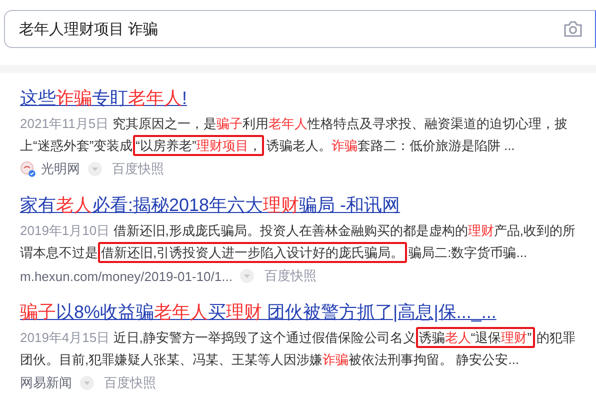 This screenshot has height=406, width=596. Describe the element at coordinates (28, 169) in the screenshot. I see `source-logo-icon` at that location.